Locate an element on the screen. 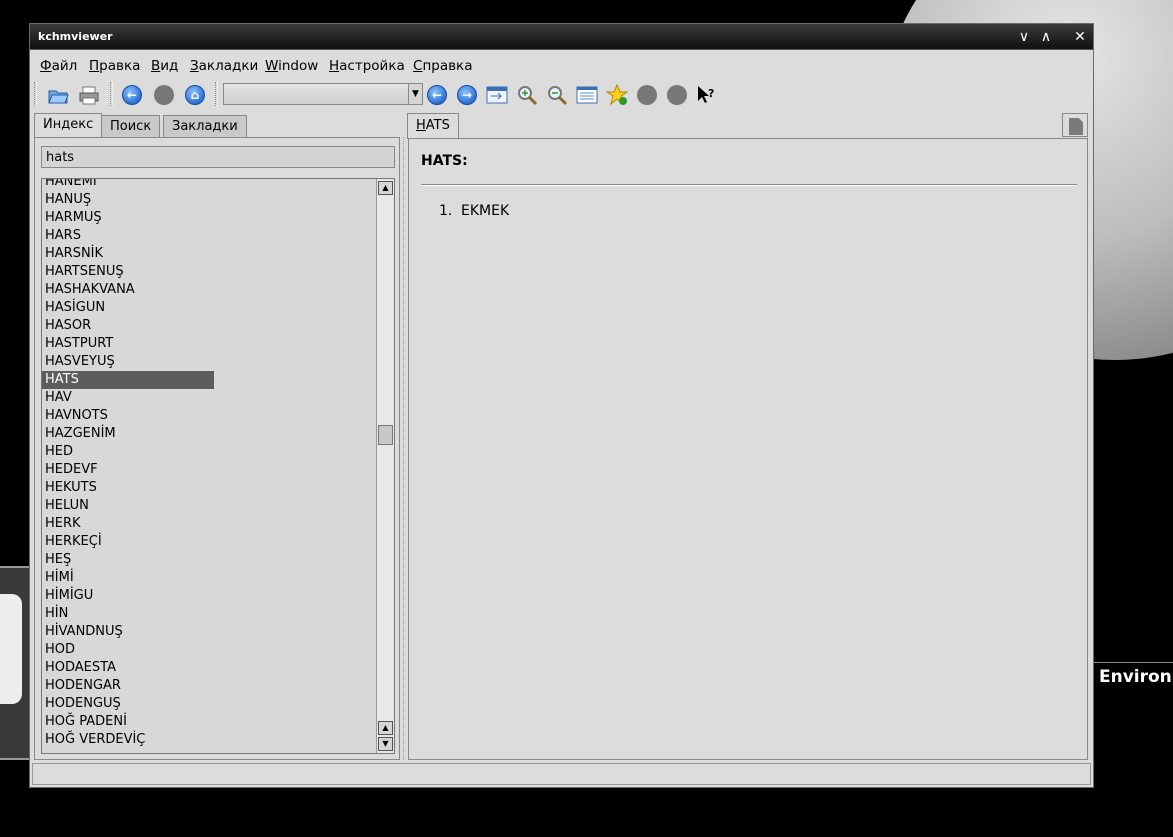 The image size is (1173, 837). list-item: HANEMİ is located at coordinates (128, 185).